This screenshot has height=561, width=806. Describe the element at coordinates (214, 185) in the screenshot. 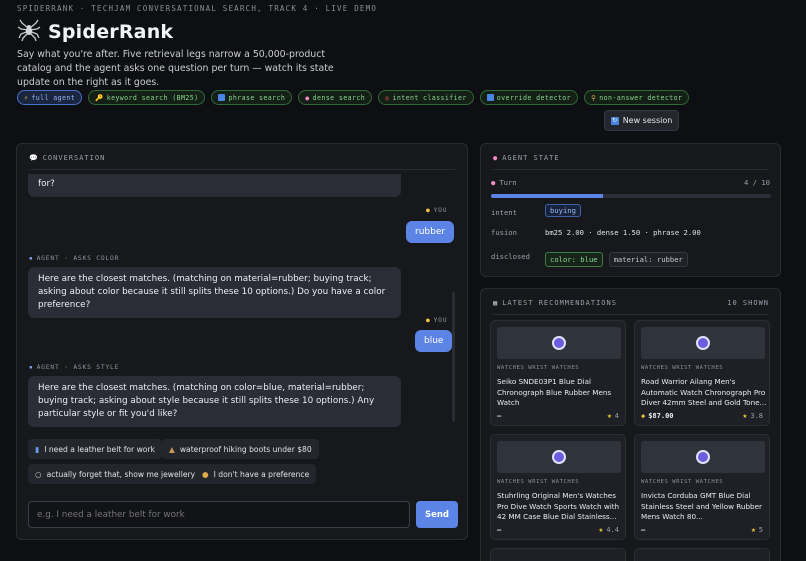

I see `agent-message-partial: for?` at that location.